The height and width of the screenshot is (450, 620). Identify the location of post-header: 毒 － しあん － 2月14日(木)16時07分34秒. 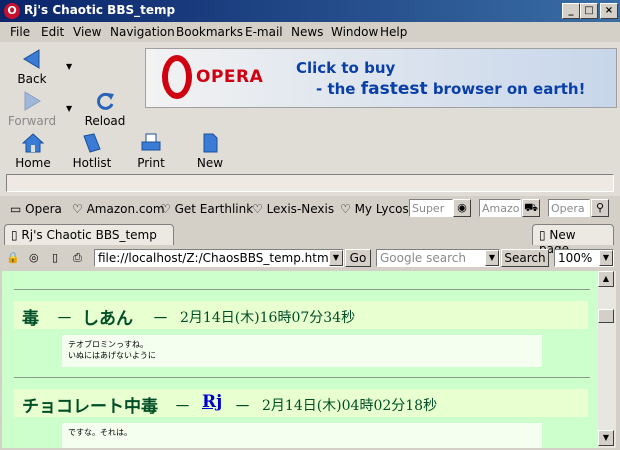
(301, 315).